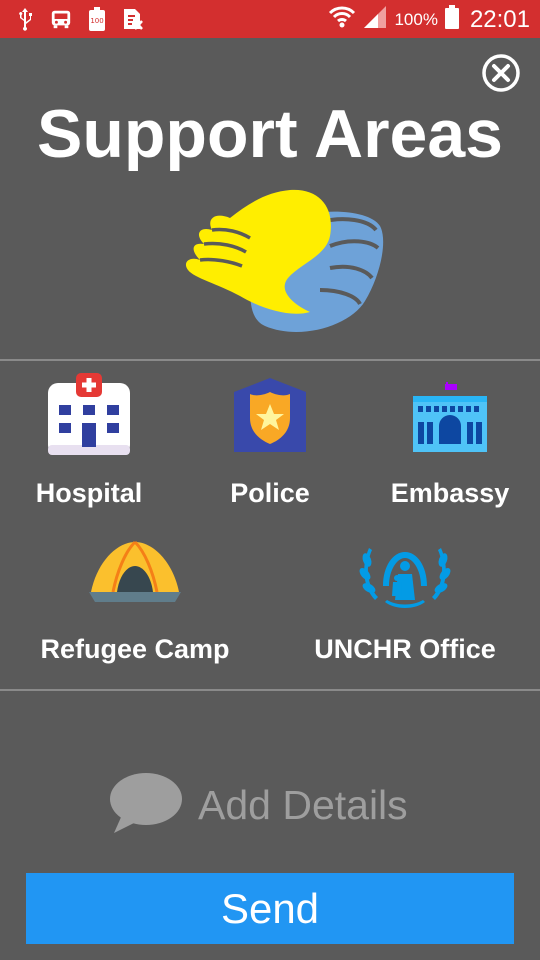  What do you see at coordinates (25, 19) in the screenshot?
I see `usb-icon` at bounding box center [25, 19].